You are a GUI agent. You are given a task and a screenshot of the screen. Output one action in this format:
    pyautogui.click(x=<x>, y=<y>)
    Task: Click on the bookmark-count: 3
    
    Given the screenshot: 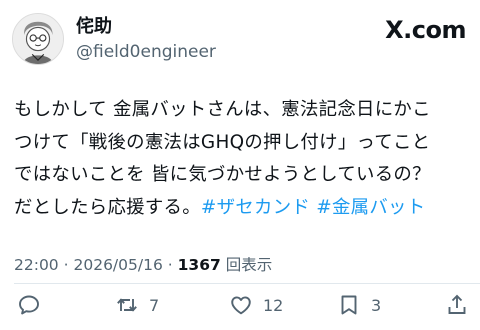 What is the action you would take?
    pyautogui.click(x=376, y=305)
    